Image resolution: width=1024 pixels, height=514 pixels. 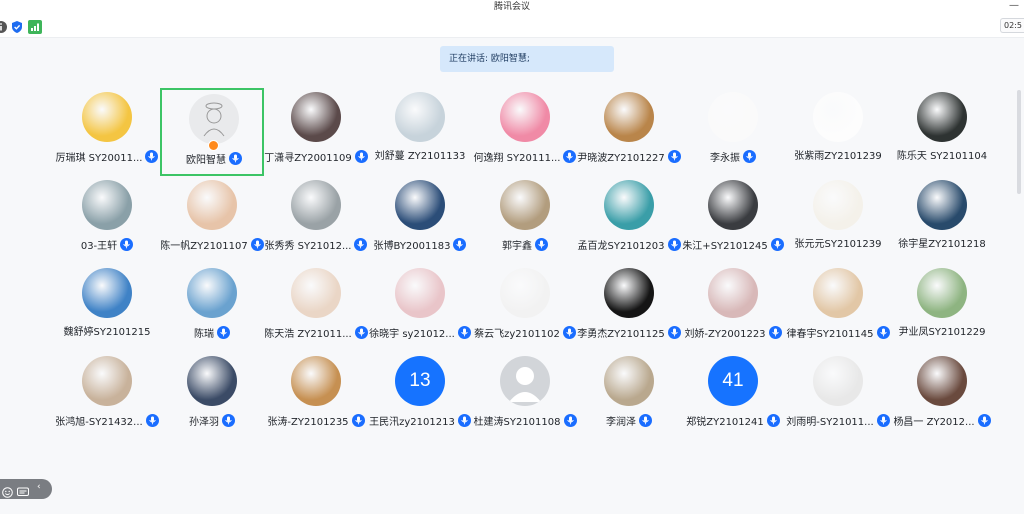 What do you see at coordinates (23, 492) in the screenshot?
I see `chat-icon` at bounding box center [23, 492].